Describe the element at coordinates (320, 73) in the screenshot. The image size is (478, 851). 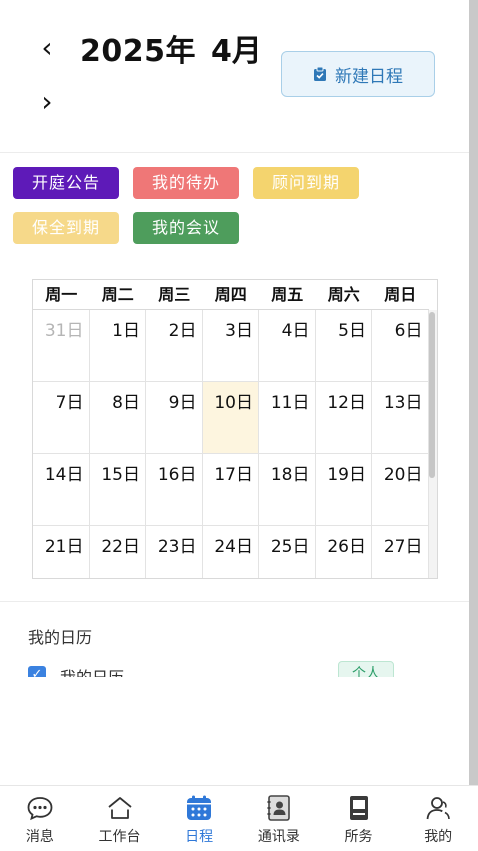
I see `clipboard-check-icon` at that location.